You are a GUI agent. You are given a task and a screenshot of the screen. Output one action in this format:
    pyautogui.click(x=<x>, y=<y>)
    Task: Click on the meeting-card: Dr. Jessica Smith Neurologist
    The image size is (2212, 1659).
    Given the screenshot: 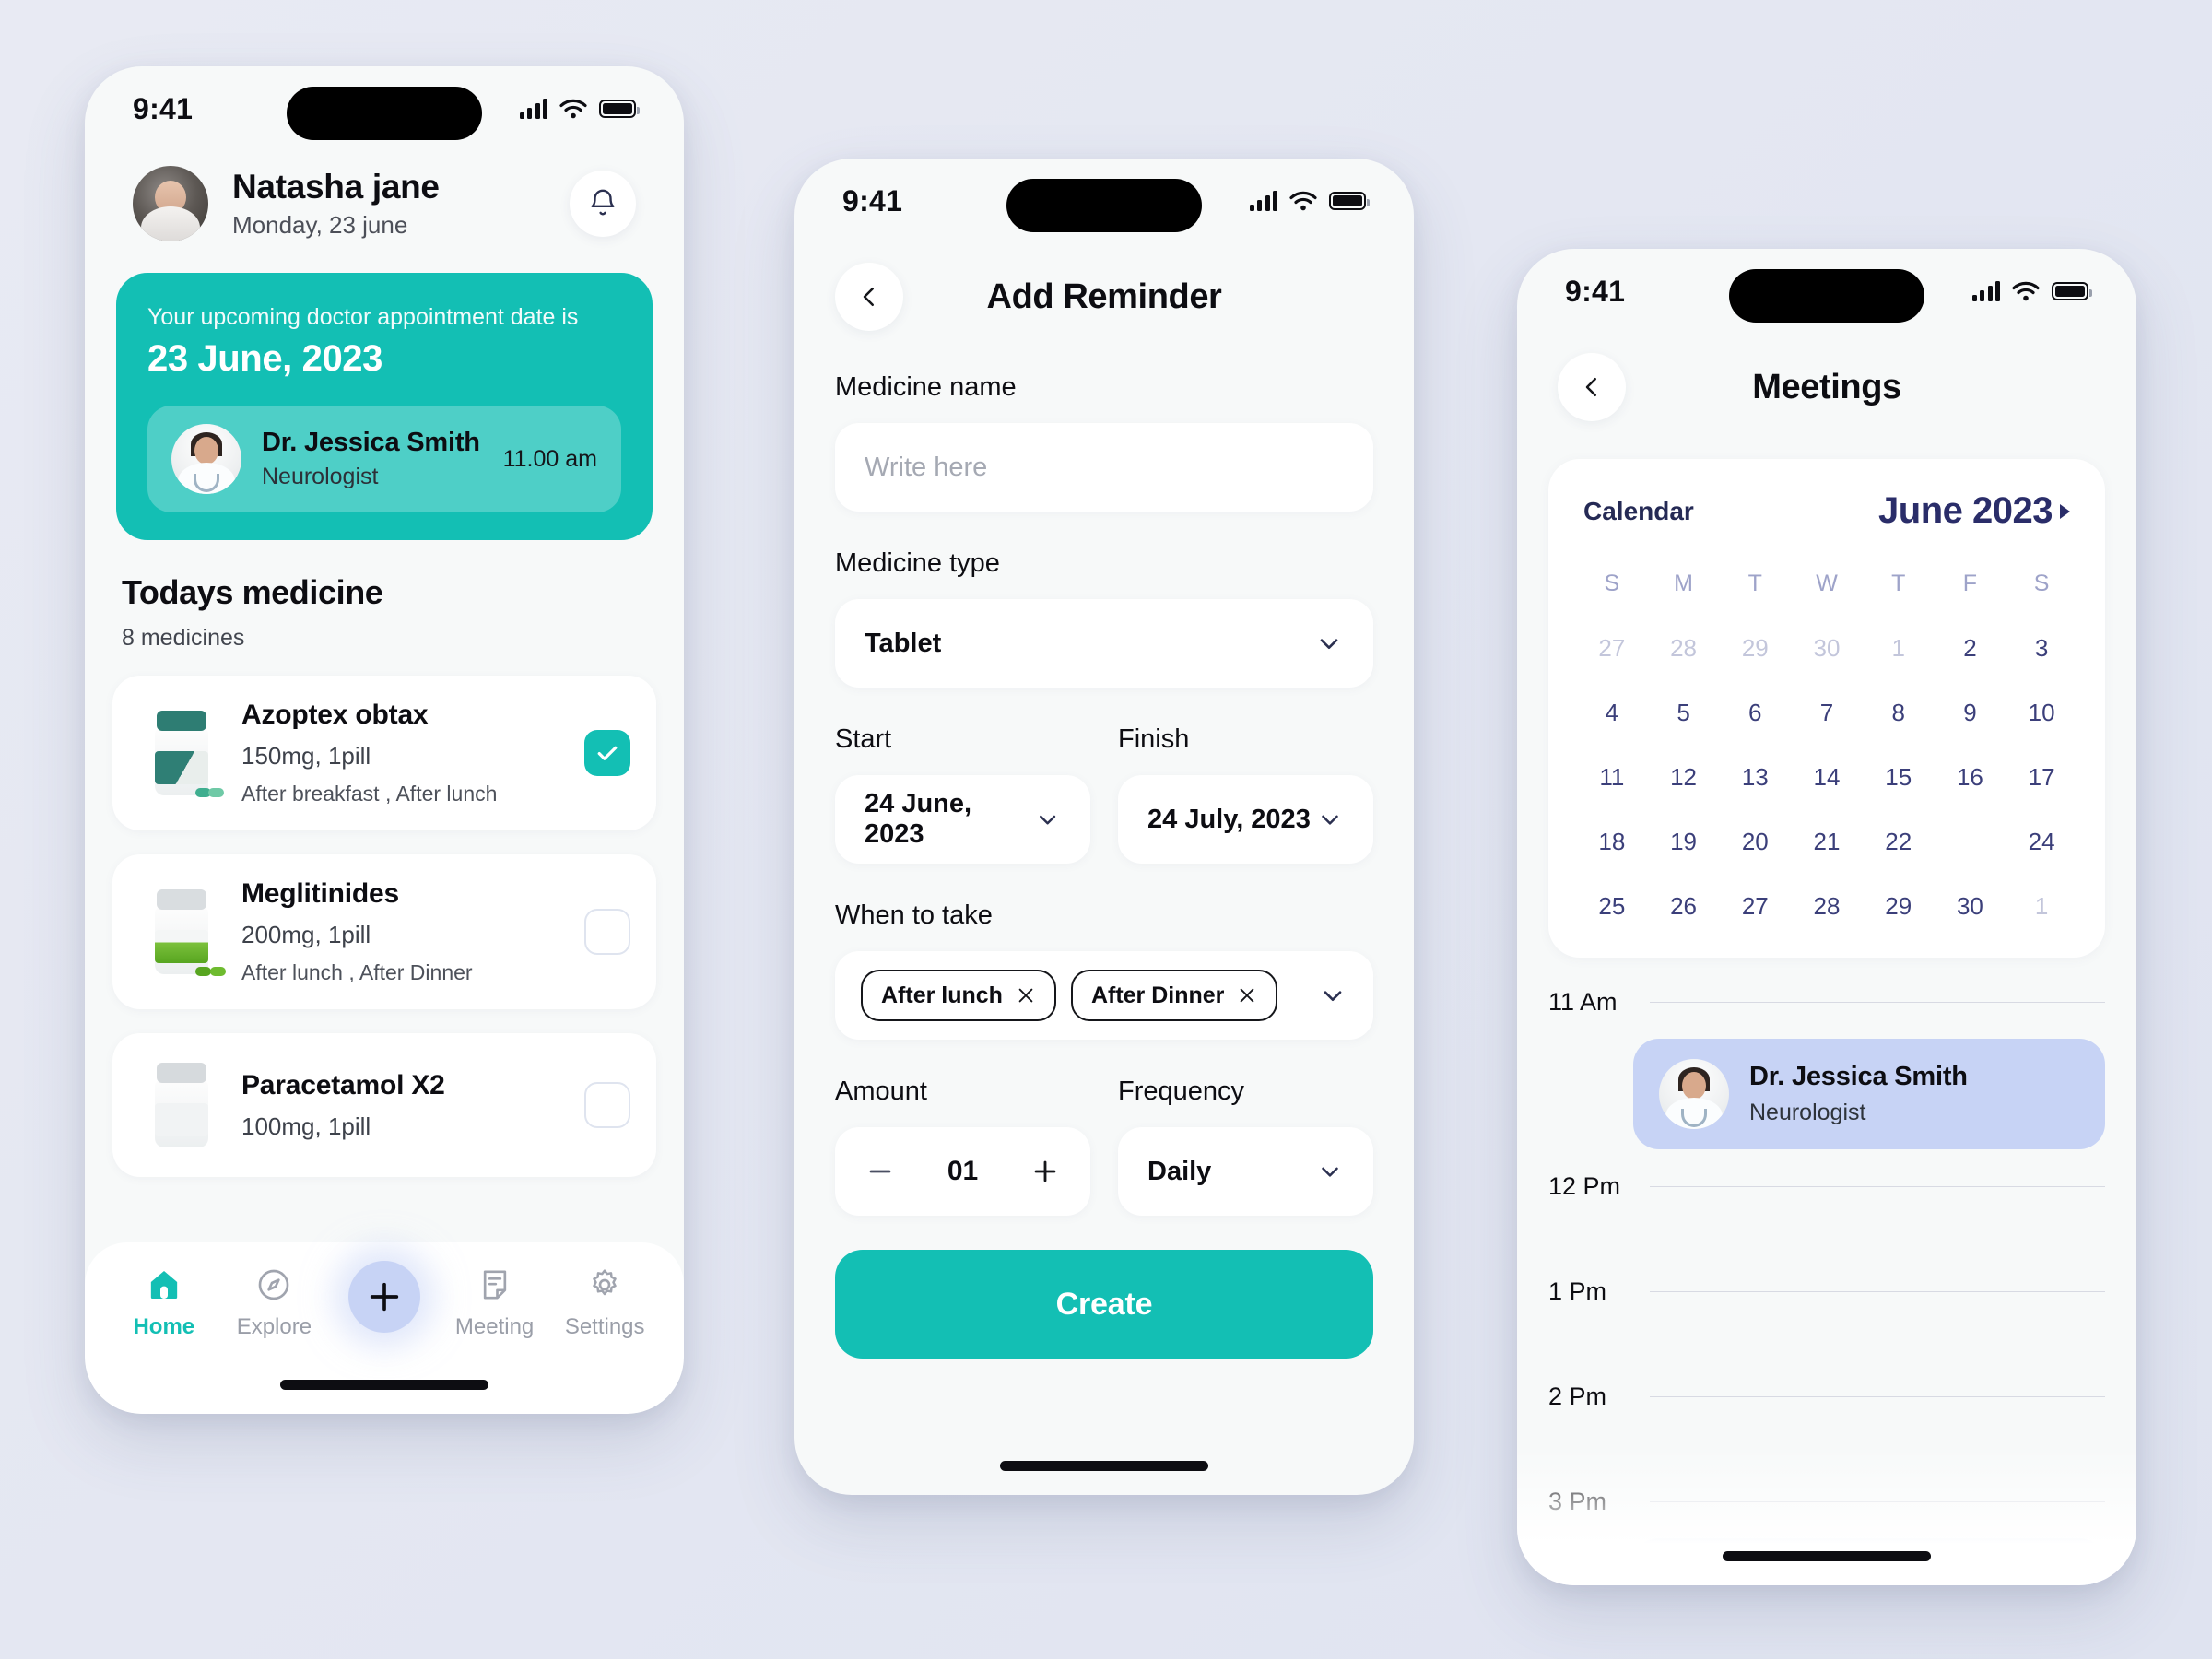 What is the action you would take?
    pyautogui.click(x=1869, y=1094)
    